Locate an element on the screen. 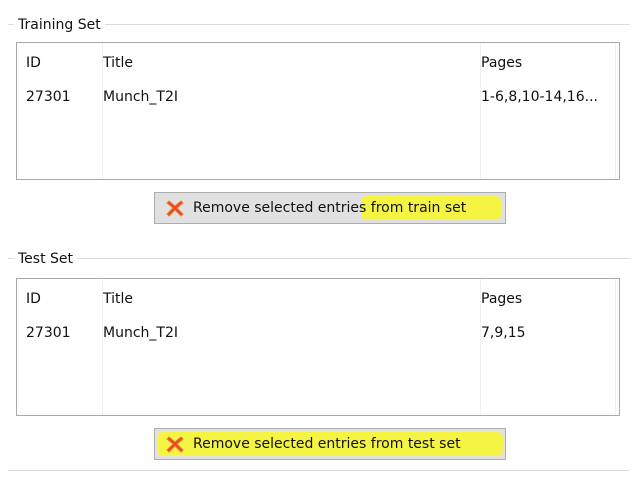 The height and width of the screenshot is (477, 637). remove-from-train-button: Remove selected entries from train set is located at coordinates (330, 208).